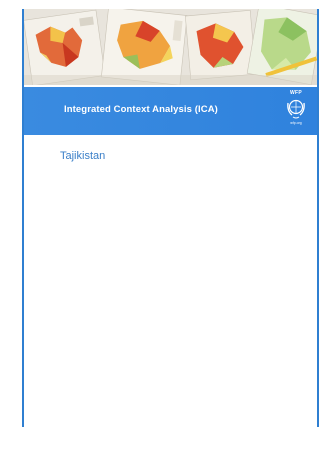 The image size is (320, 453). I want to click on country-name: Tajikistan, so click(83, 156).